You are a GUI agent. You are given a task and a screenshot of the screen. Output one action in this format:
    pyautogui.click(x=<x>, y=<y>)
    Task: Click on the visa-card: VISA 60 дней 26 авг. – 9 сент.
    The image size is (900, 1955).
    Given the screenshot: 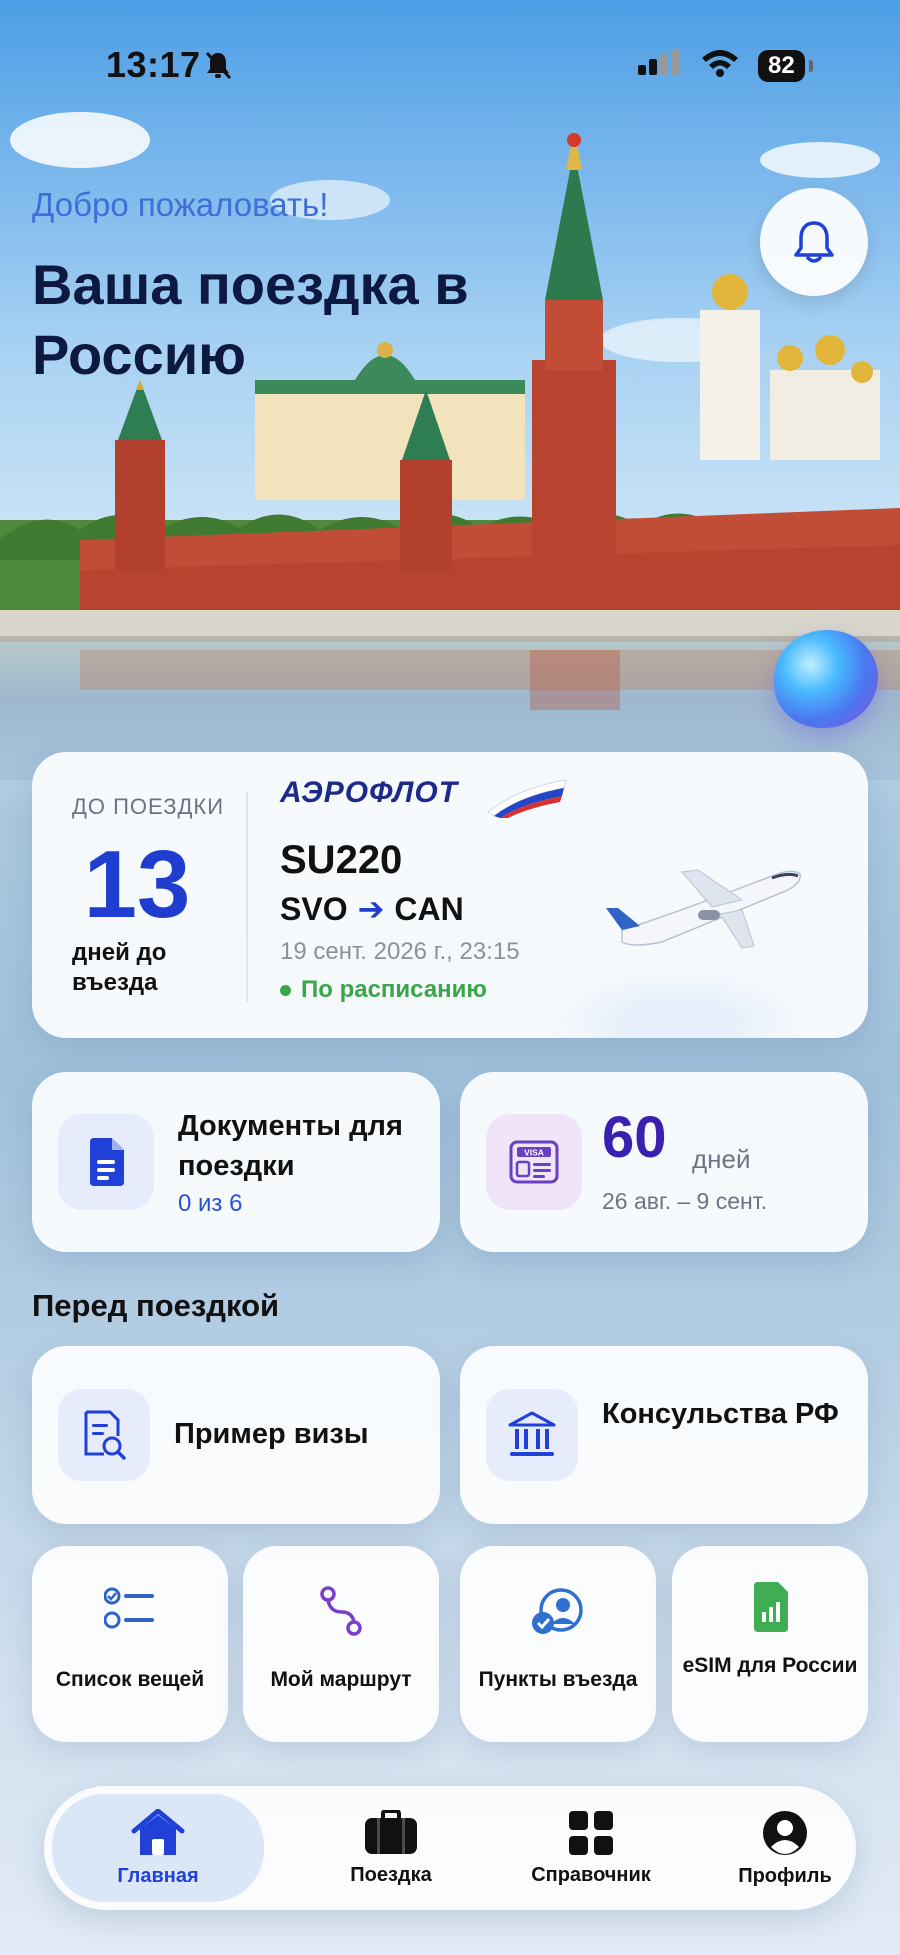 What is the action you would take?
    pyautogui.click(x=664, y=1162)
    